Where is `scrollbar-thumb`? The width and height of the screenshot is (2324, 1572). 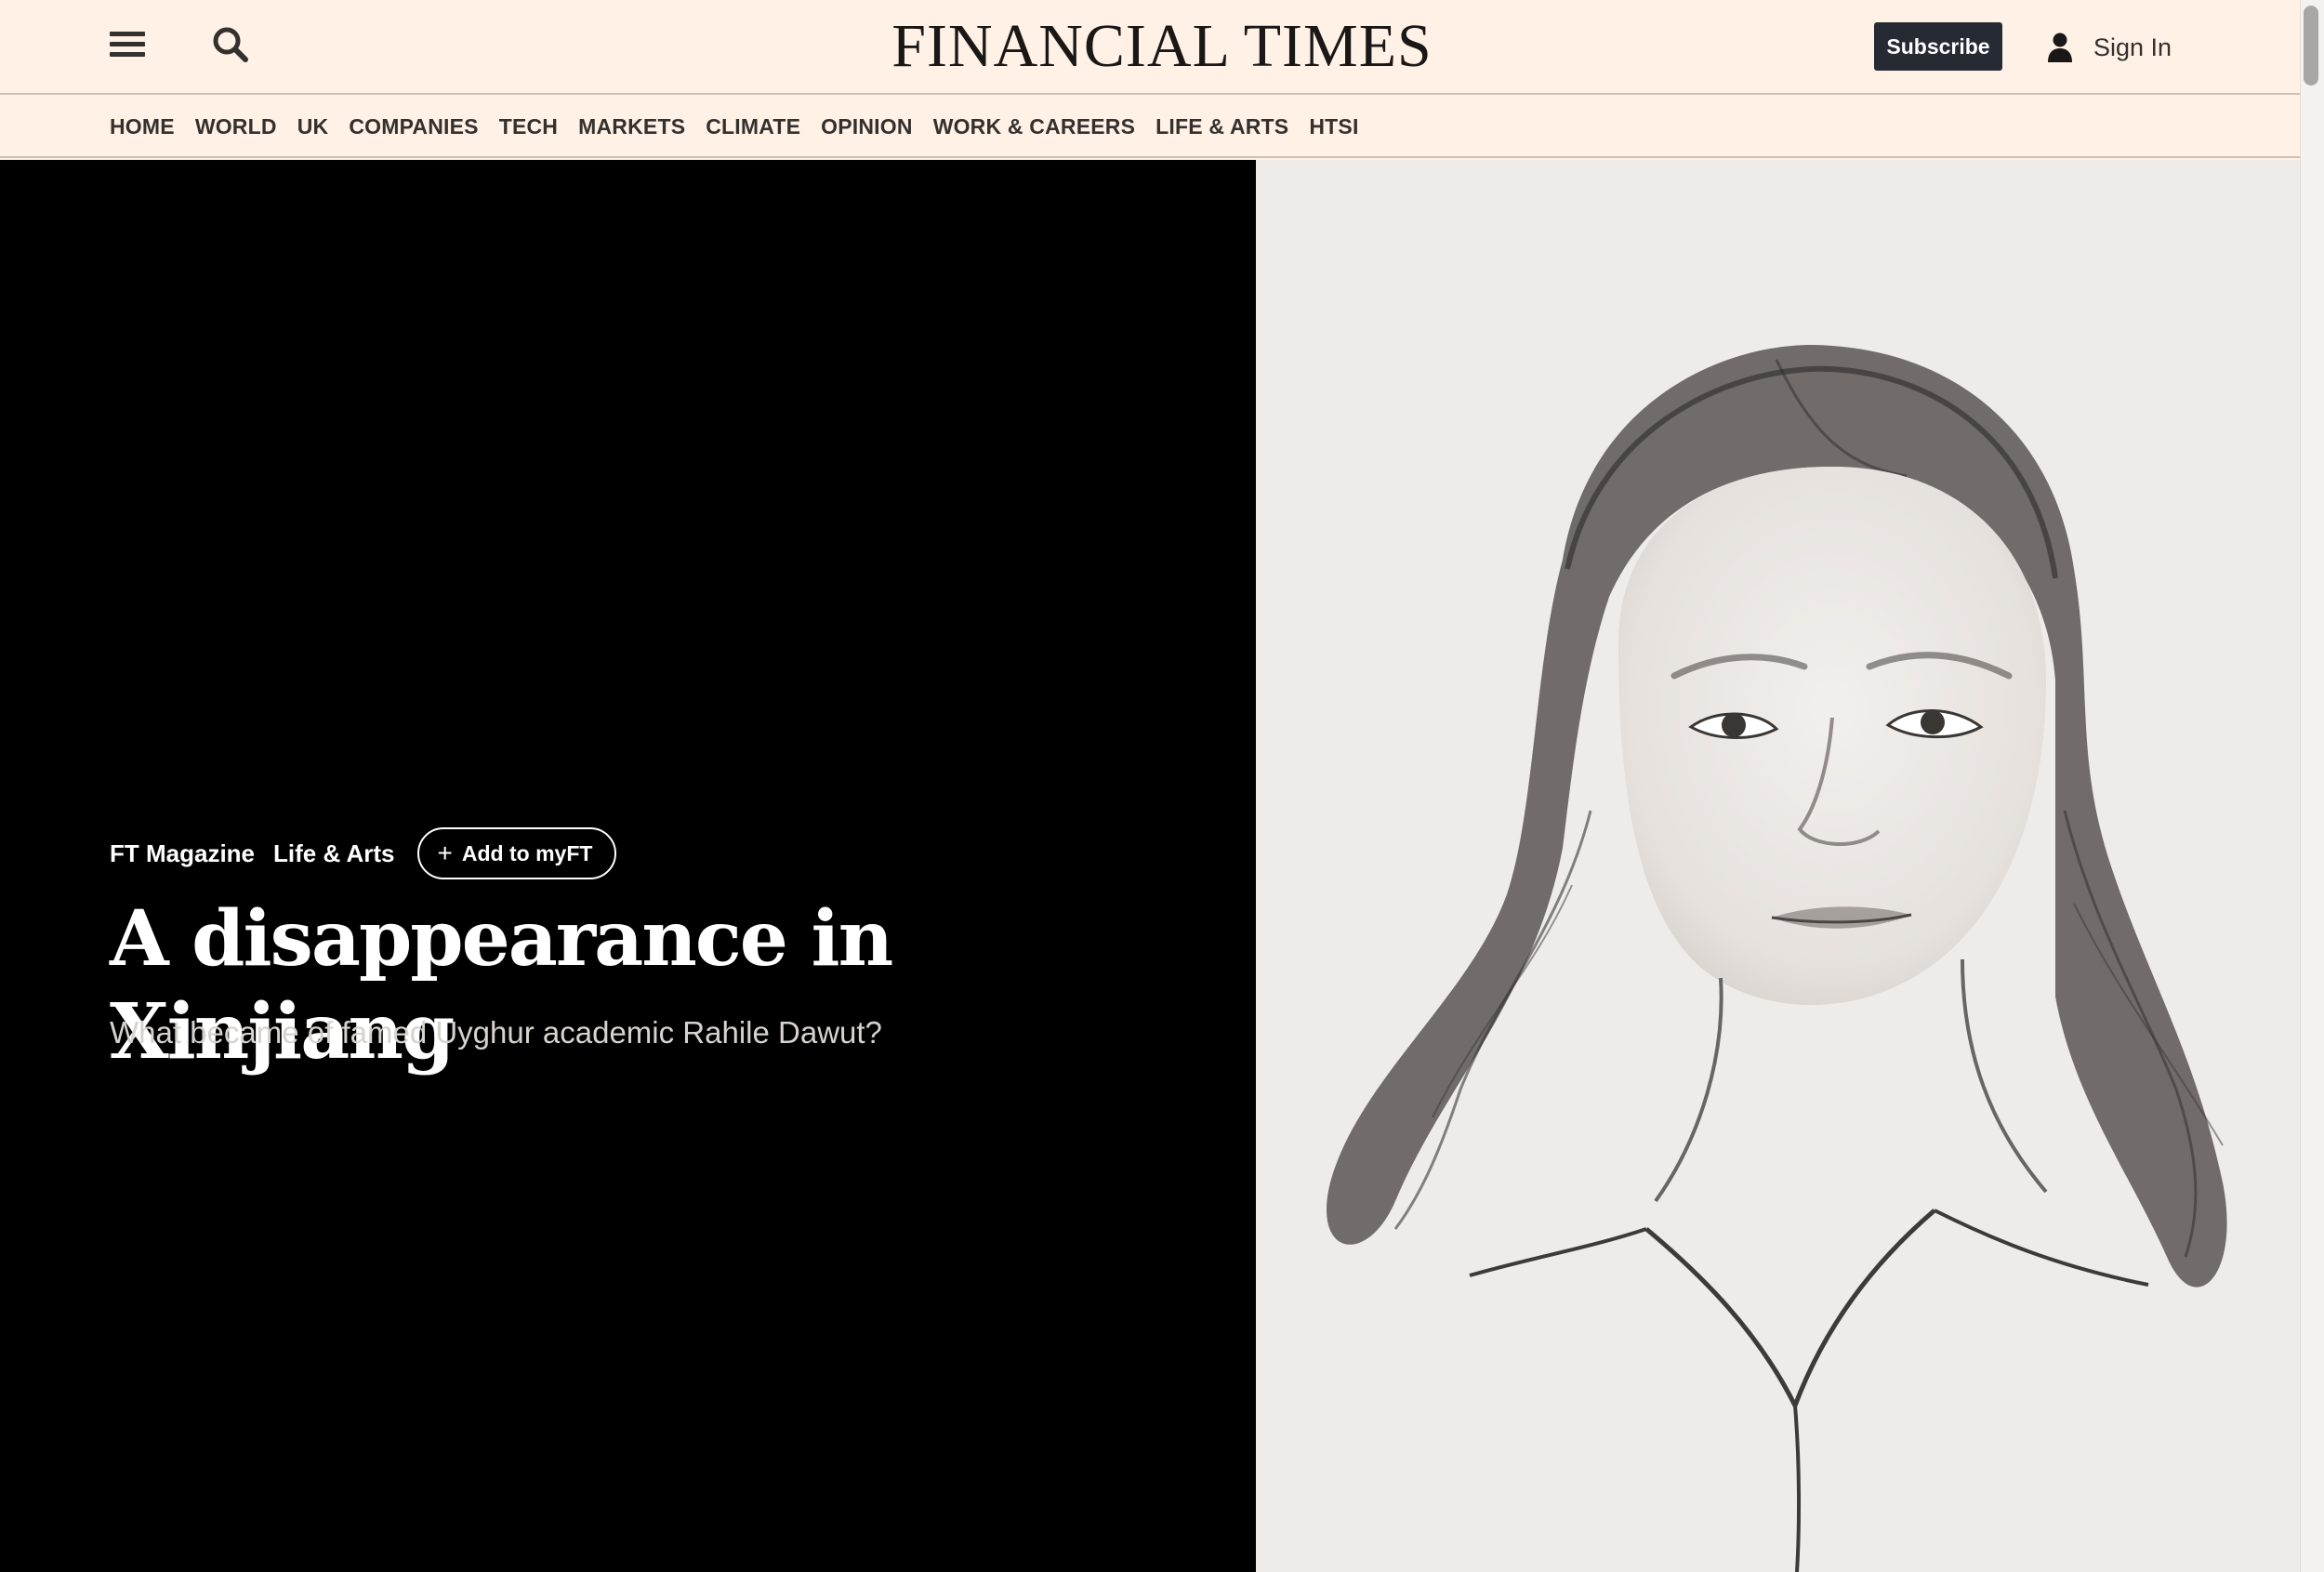
scrollbar-thumb is located at coordinates (2311, 46).